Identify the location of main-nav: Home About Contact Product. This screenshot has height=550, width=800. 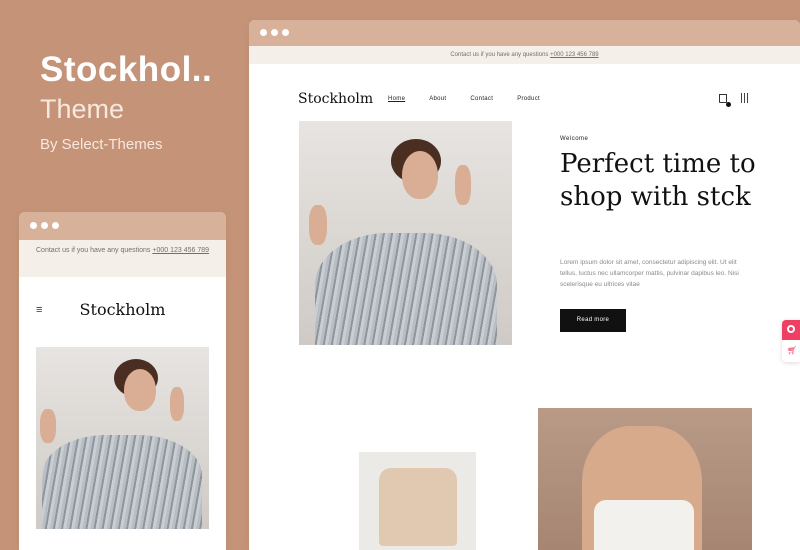
(464, 99).